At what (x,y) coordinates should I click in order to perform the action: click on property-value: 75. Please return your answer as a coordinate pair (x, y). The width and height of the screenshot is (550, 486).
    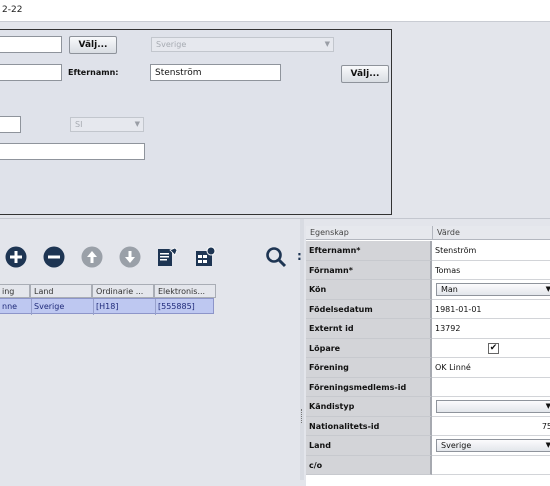
    Looking at the image, I should click on (491, 426).